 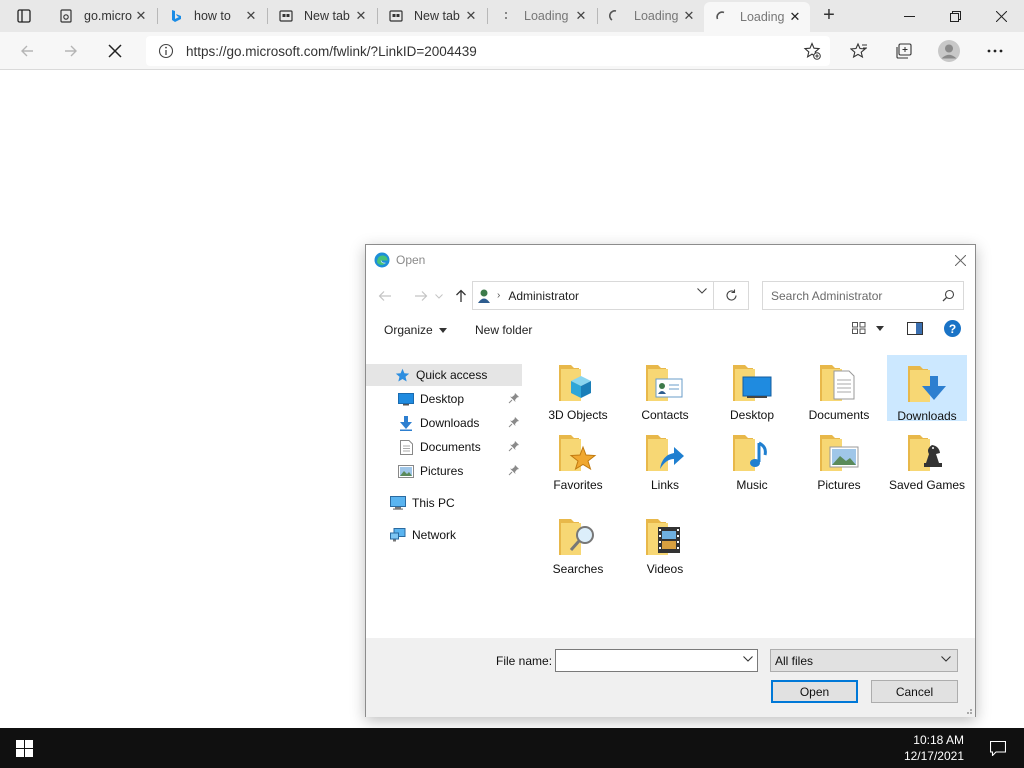 I want to click on folder-item: 3D Objects, so click(x=578, y=388).